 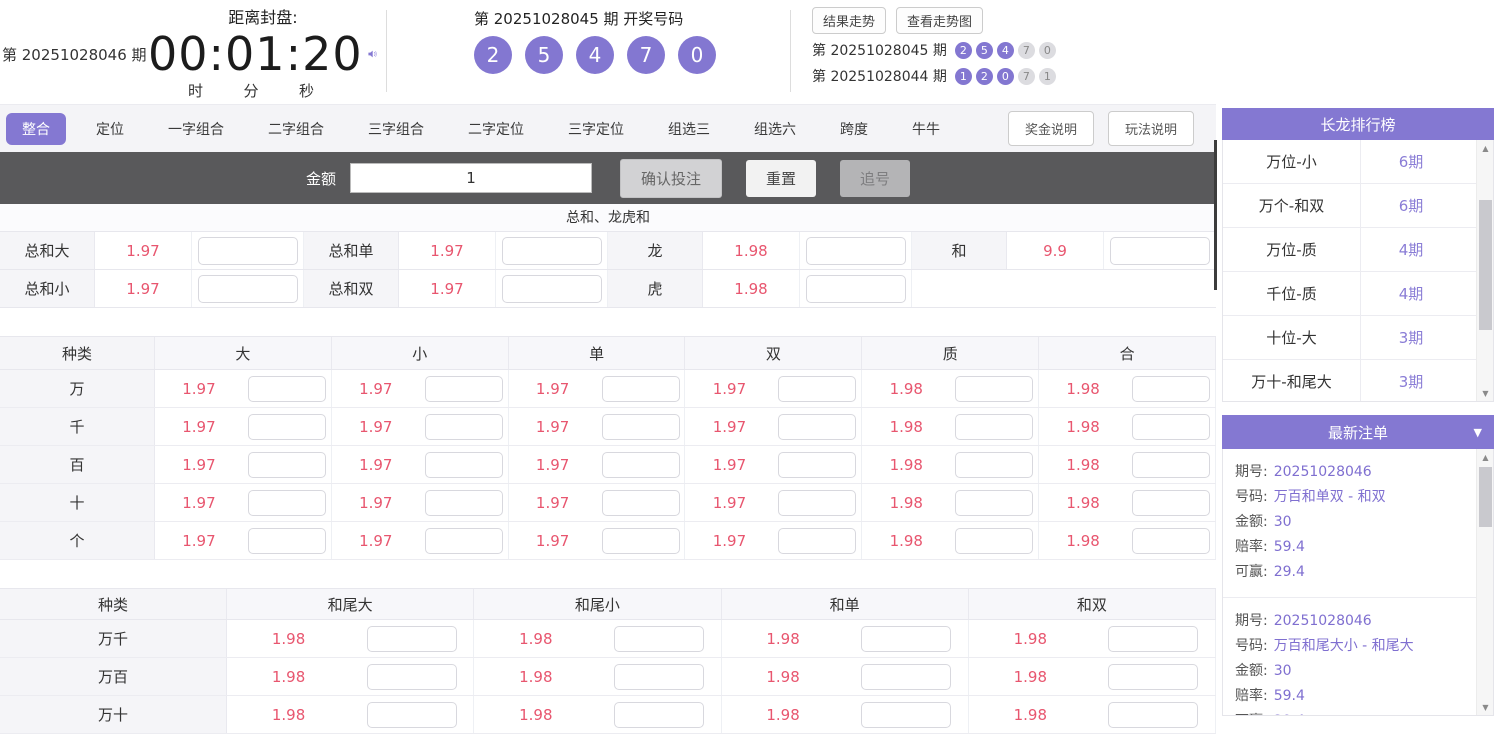 What do you see at coordinates (396, 129) in the screenshot?
I see `tab-sanzi-zuhe: 三字组合` at bounding box center [396, 129].